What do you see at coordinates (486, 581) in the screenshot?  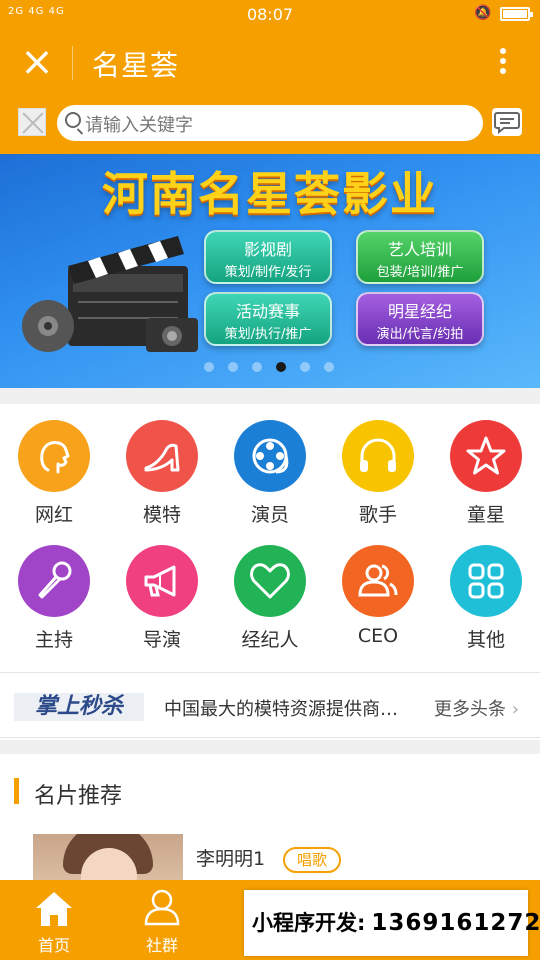 I see `grid-icon` at bounding box center [486, 581].